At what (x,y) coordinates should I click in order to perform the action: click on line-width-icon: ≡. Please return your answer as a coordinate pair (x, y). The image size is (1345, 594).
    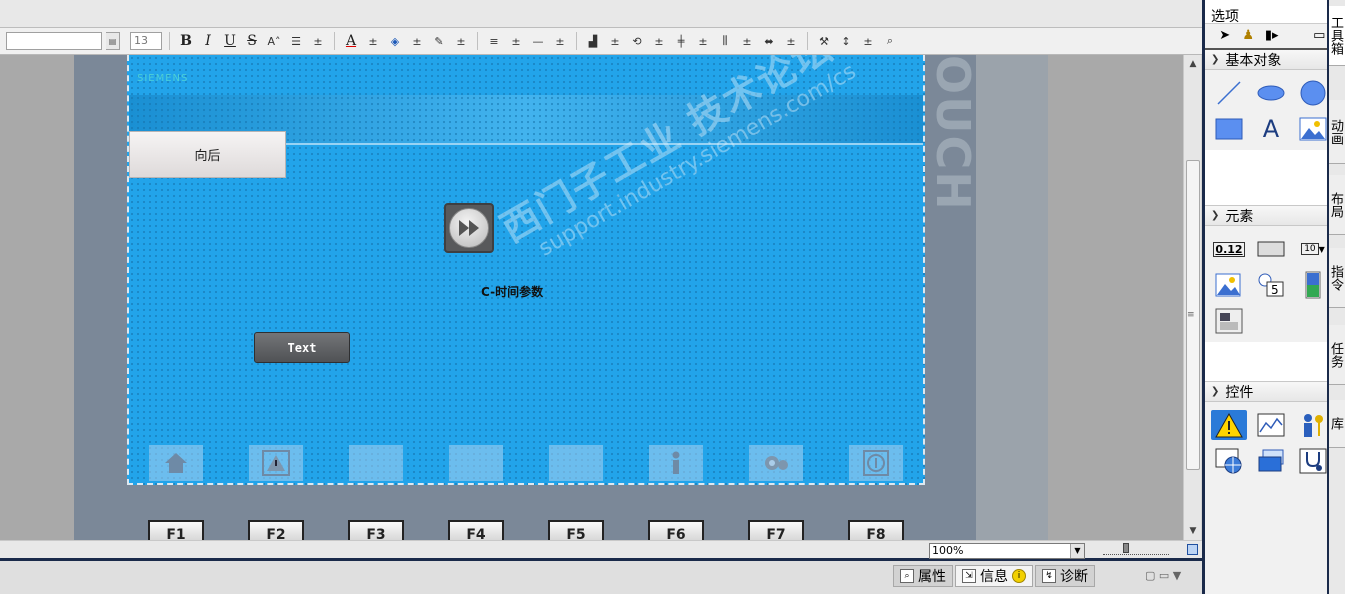
    Looking at the image, I should click on (494, 41).